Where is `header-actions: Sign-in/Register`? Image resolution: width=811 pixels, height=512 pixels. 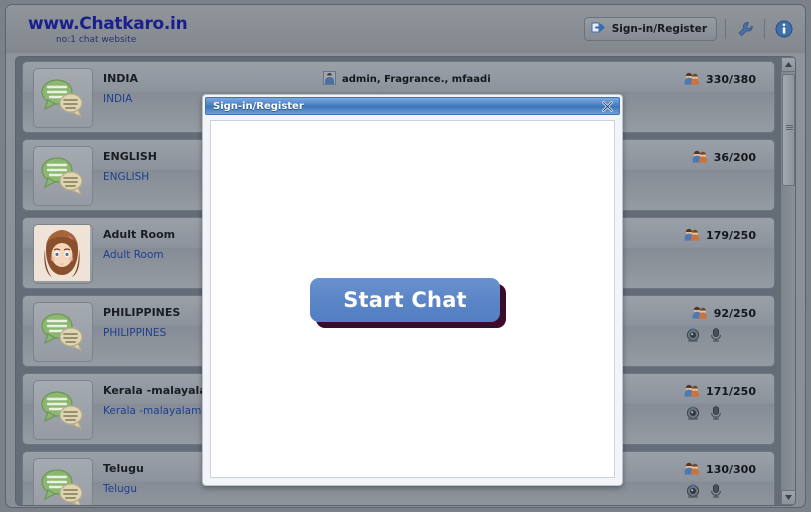 header-actions: Sign-in/Register is located at coordinates (689, 29).